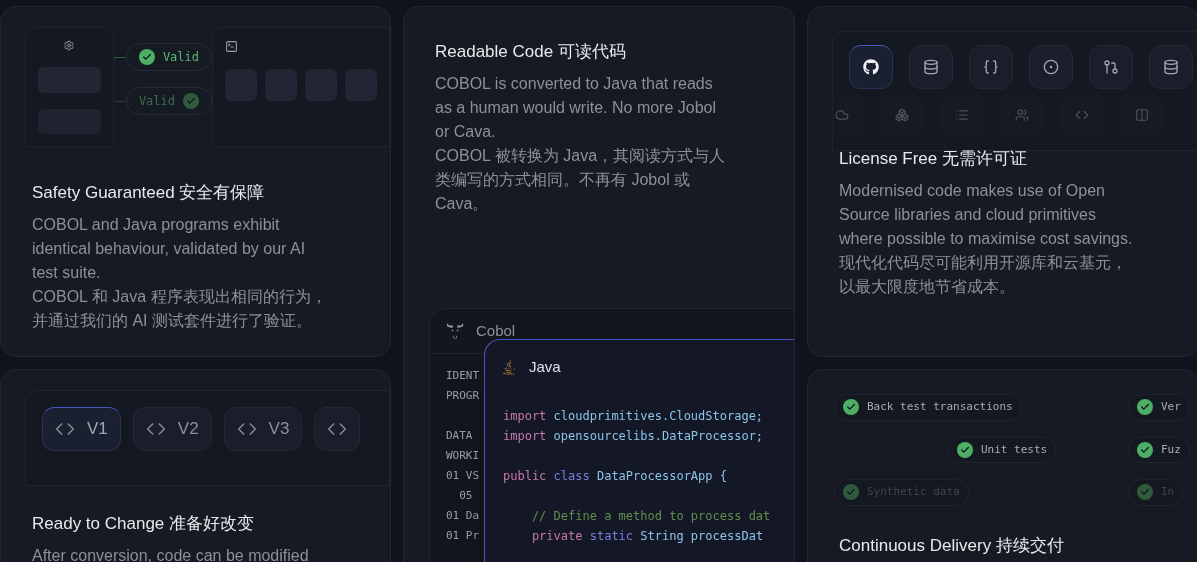 This screenshot has height=562, width=1197. I want to click on code-icon, so click(1082, 115).